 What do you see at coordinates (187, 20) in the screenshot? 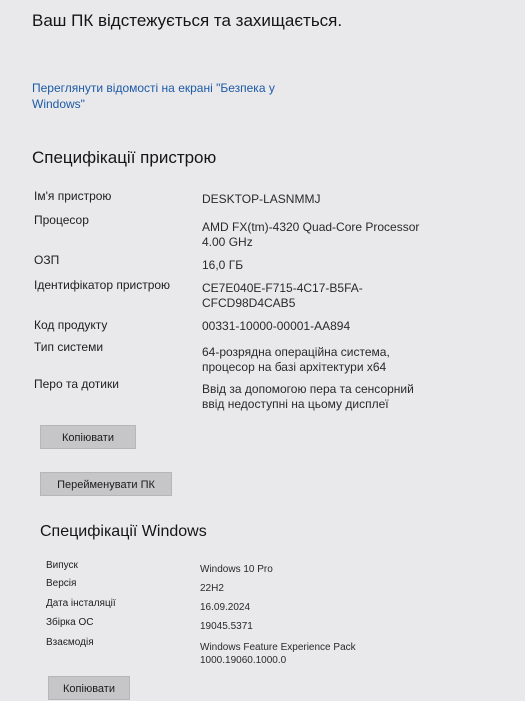
I see `security-status-text: Ваш ПК відстежується та захищається.` at bounding box center [187, 20].